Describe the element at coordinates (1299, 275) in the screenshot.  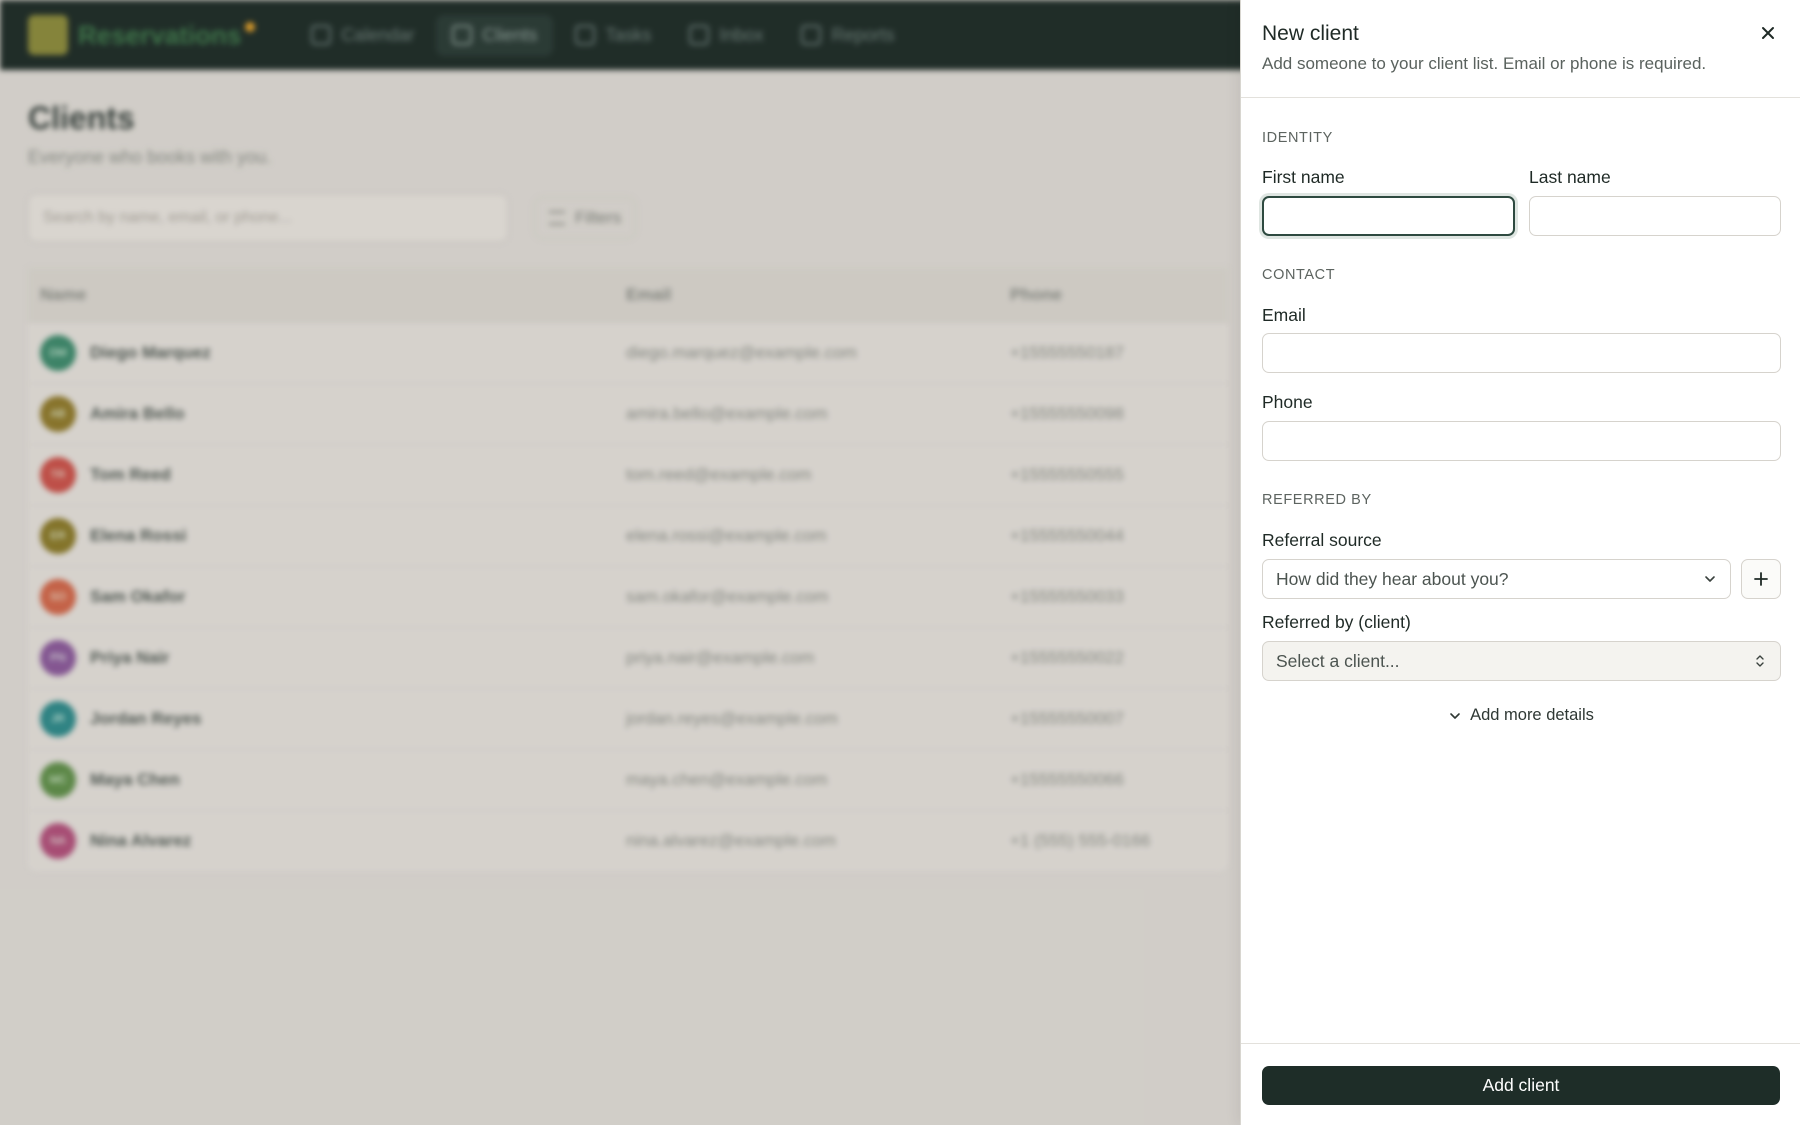
I see `section-contact: CONTACT` at that location.